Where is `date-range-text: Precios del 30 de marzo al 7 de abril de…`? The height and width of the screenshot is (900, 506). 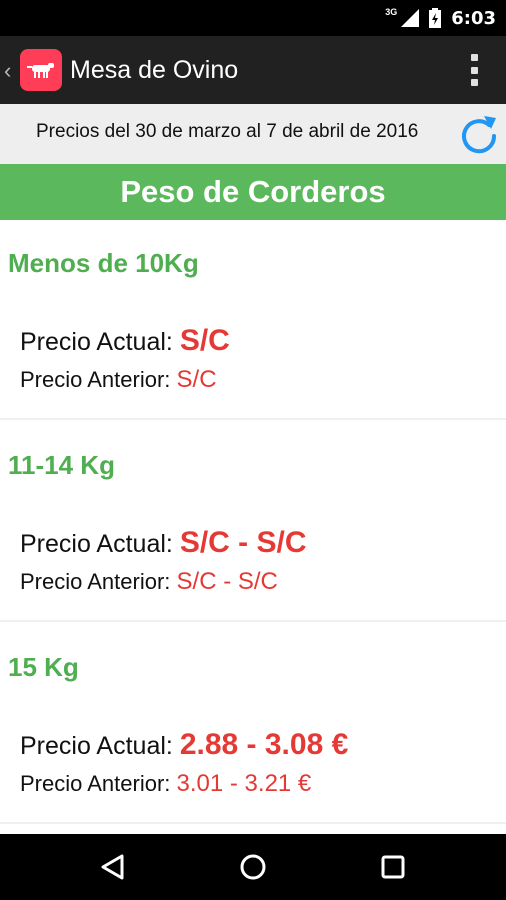
date-range-text: Precios del 30 de marzo al 7 de abril de… is located at coordinates (227, 131).